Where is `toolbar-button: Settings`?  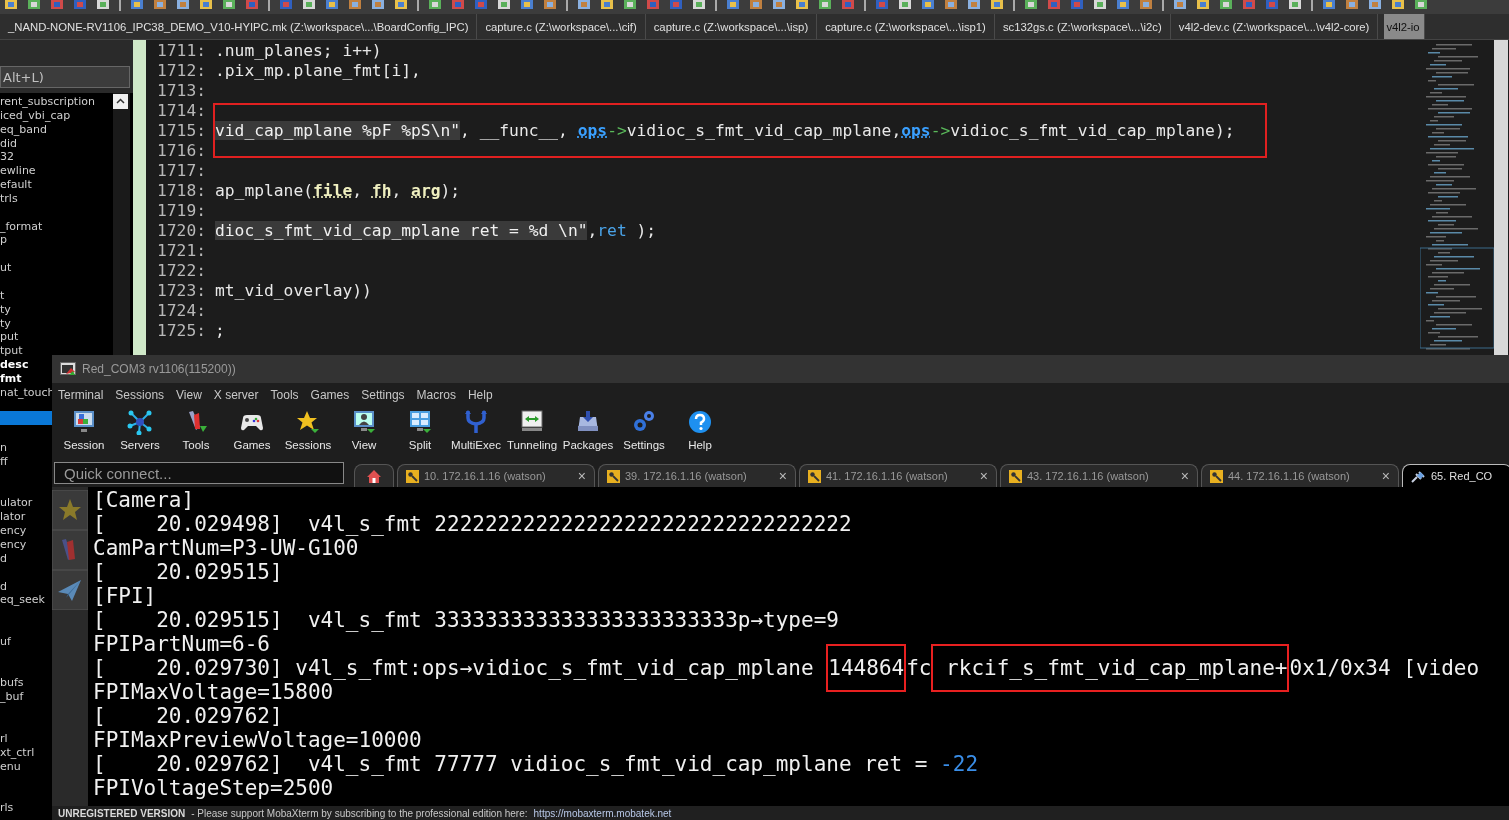
toolbar-button: Settings is located at coordinates (644, 431).